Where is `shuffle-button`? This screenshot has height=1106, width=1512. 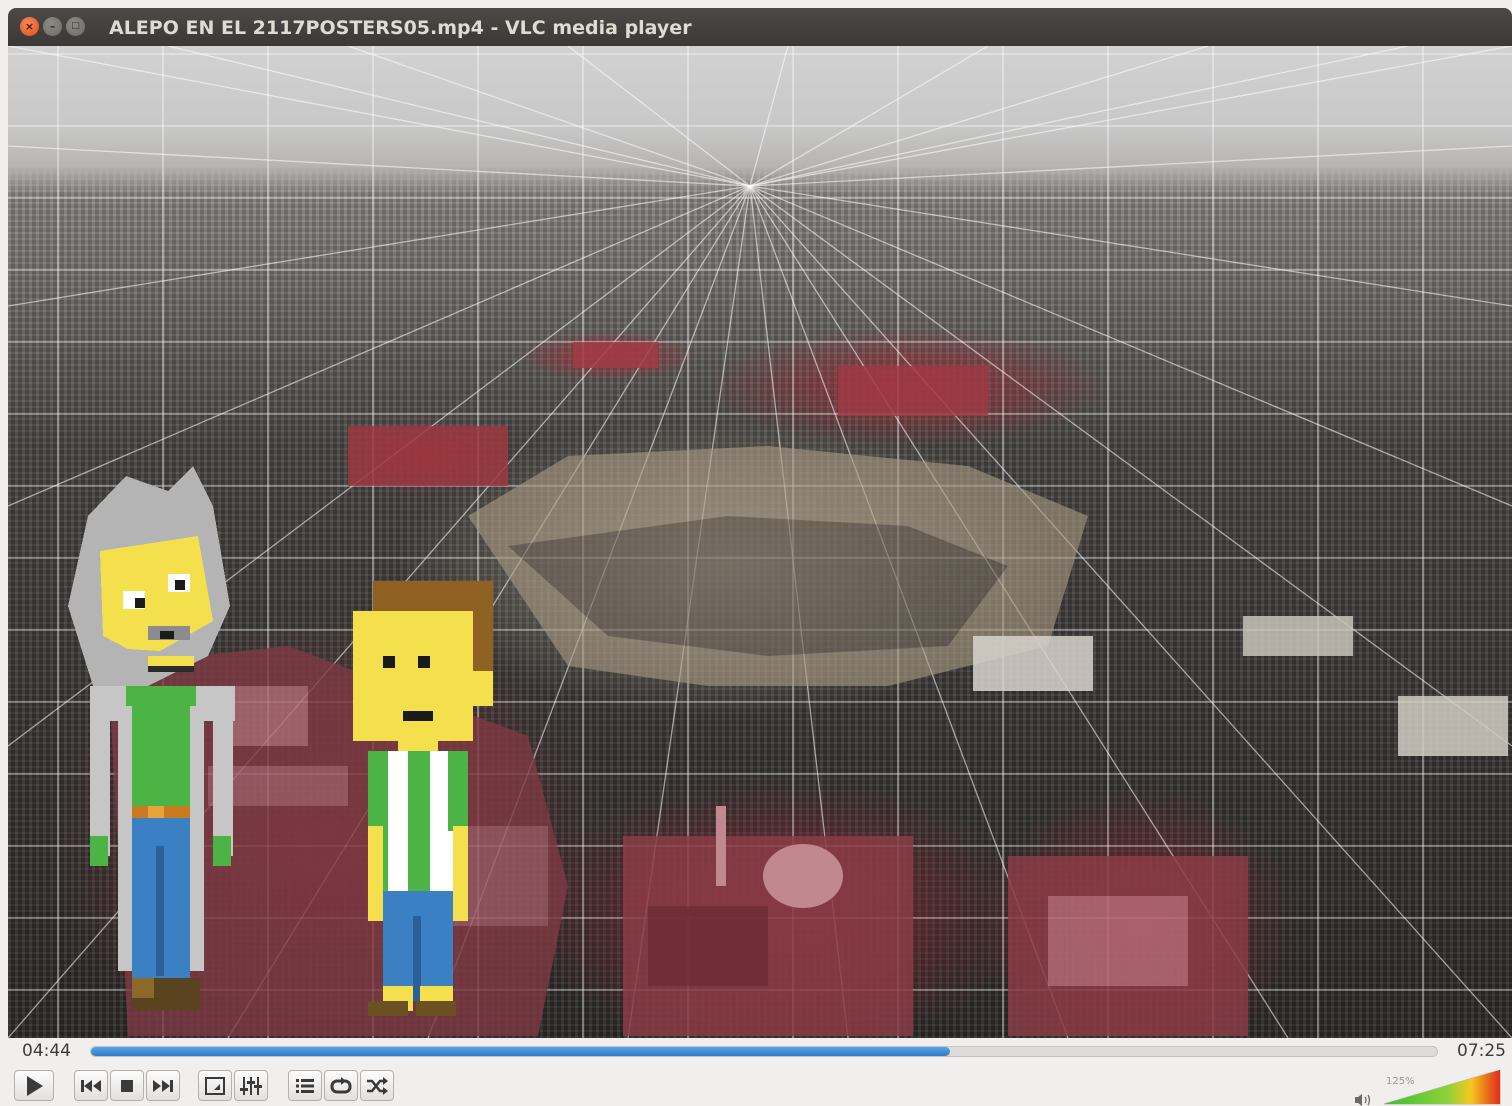
shuffle-button is located at coordinates (377, 1085).